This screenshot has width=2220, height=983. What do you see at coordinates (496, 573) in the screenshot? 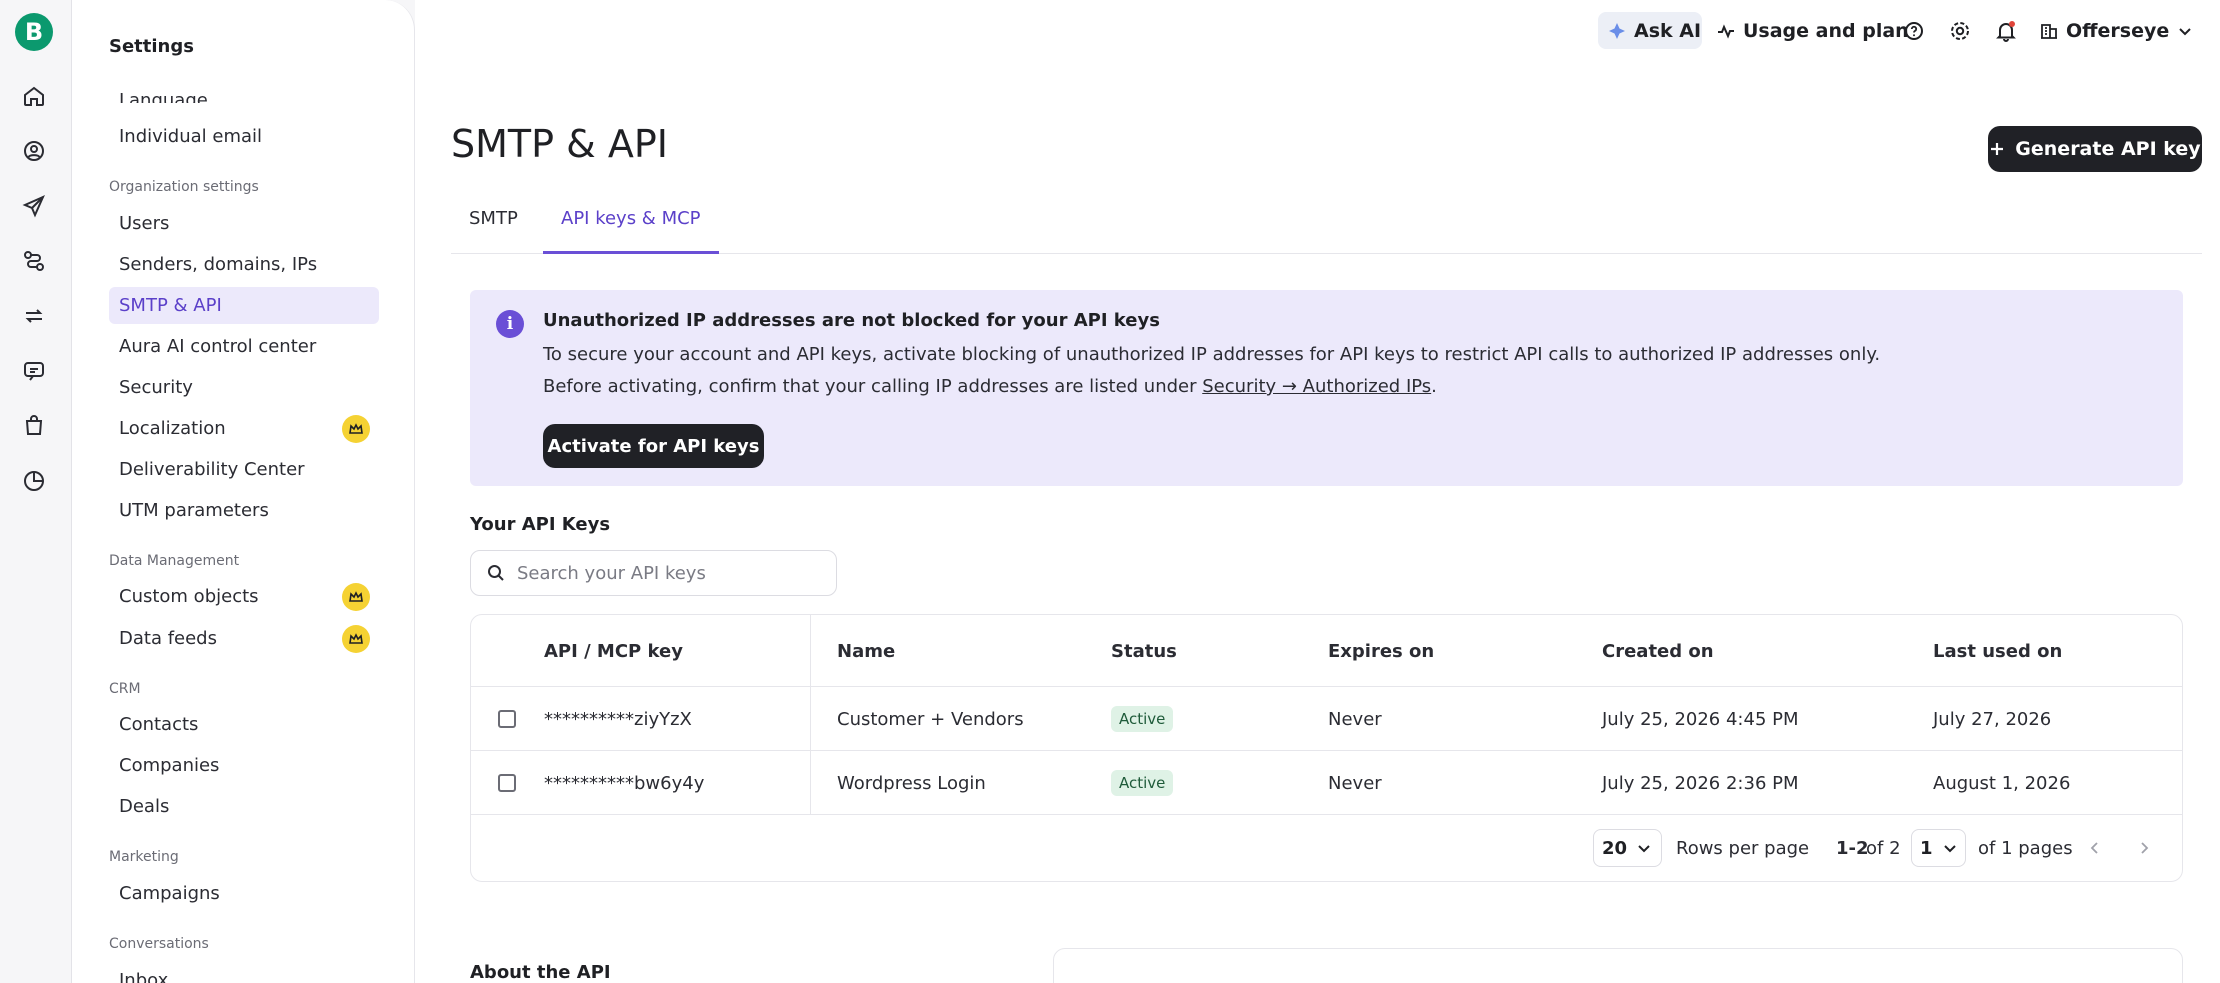
I see `search-icon` at bounding box center [496, 573].